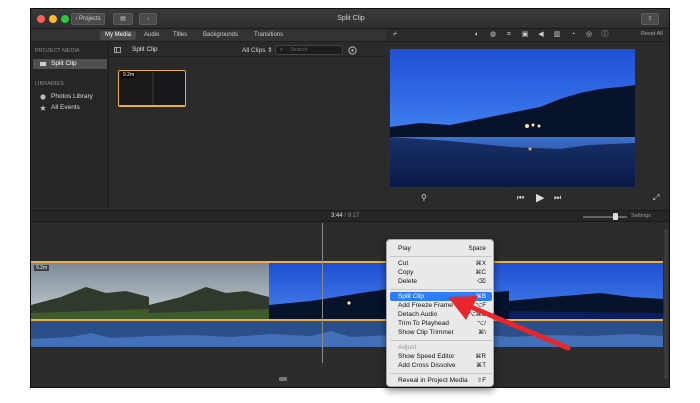  What do you see at coordinates (520, 198) in the screenshot?
I see `skip-back-button: ⏮` at bounding box center [520, 198].